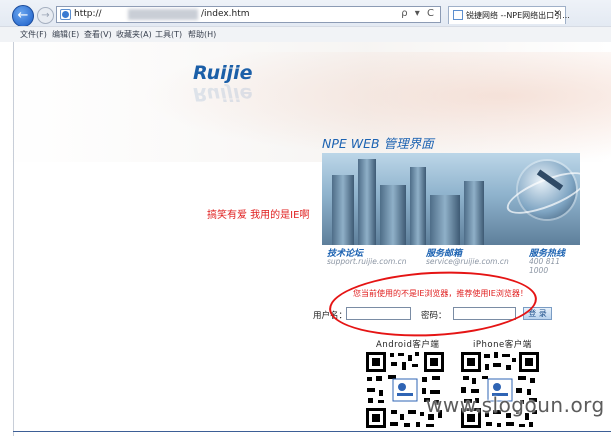 This screenshot has width=611, height=436. I want to click on iphone-qr-code, so click(500, 390).